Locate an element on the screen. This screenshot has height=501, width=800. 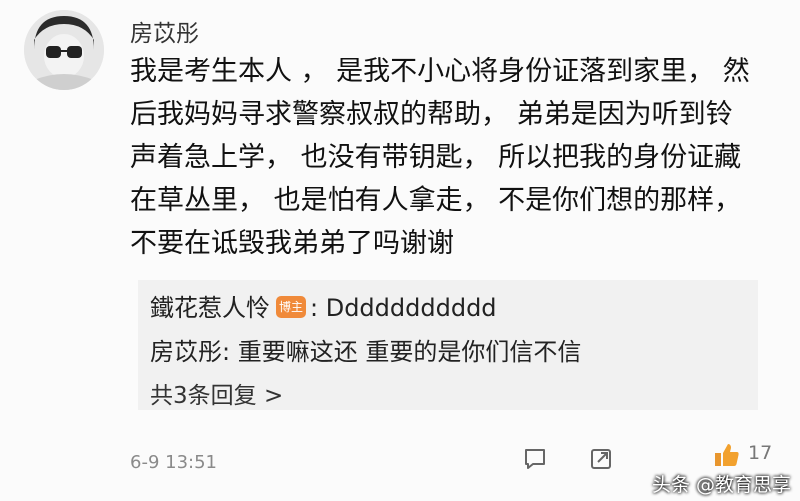
comment-timestamp: 6-9 13:51 is located at coordinates (173, 462).